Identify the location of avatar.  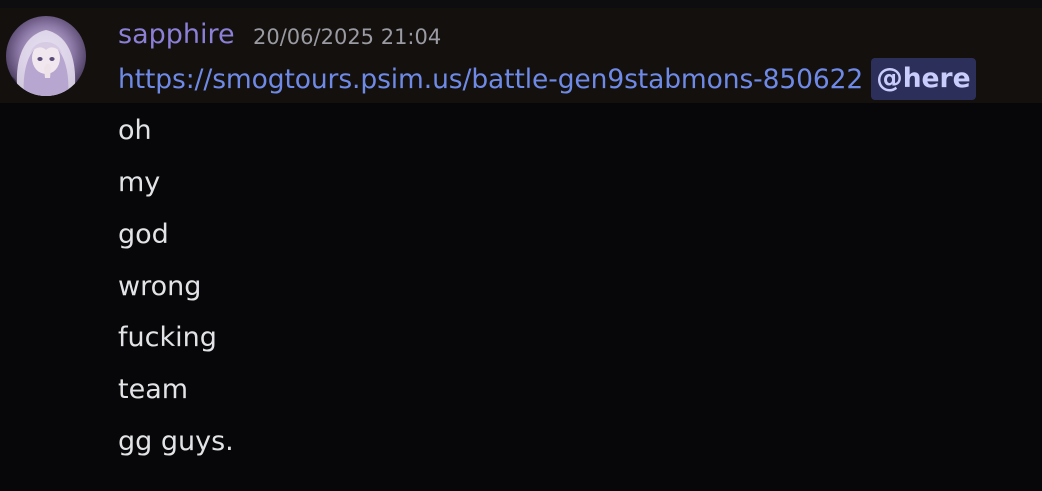
(46, 56).